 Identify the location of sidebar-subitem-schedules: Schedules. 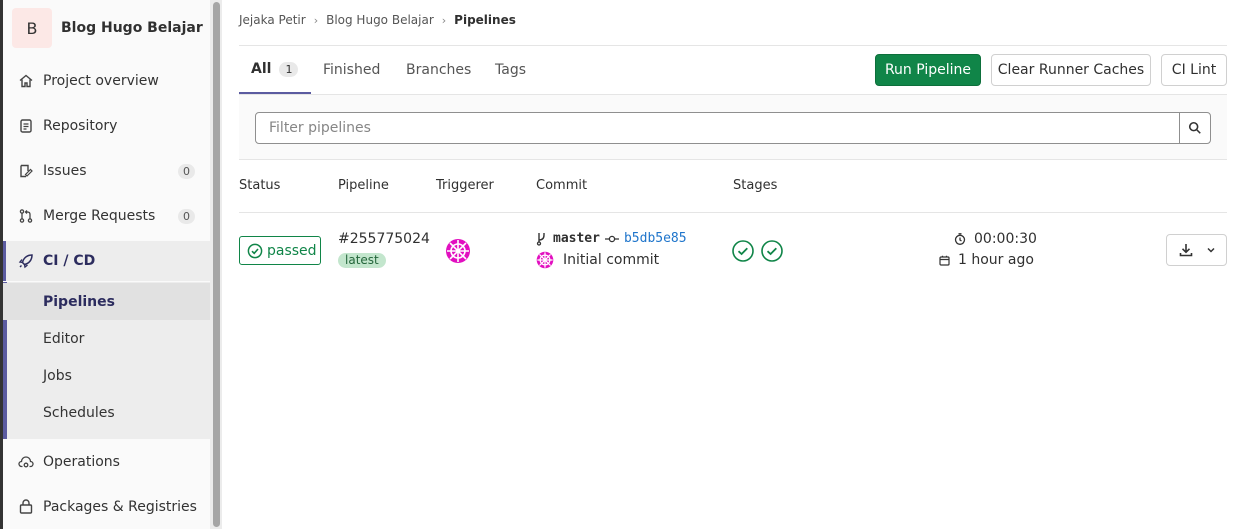
(106, 412).